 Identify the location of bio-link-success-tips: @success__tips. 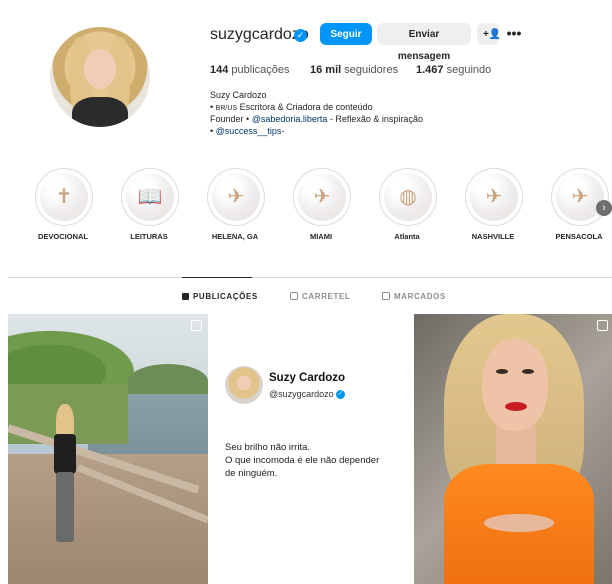
(249, 131).